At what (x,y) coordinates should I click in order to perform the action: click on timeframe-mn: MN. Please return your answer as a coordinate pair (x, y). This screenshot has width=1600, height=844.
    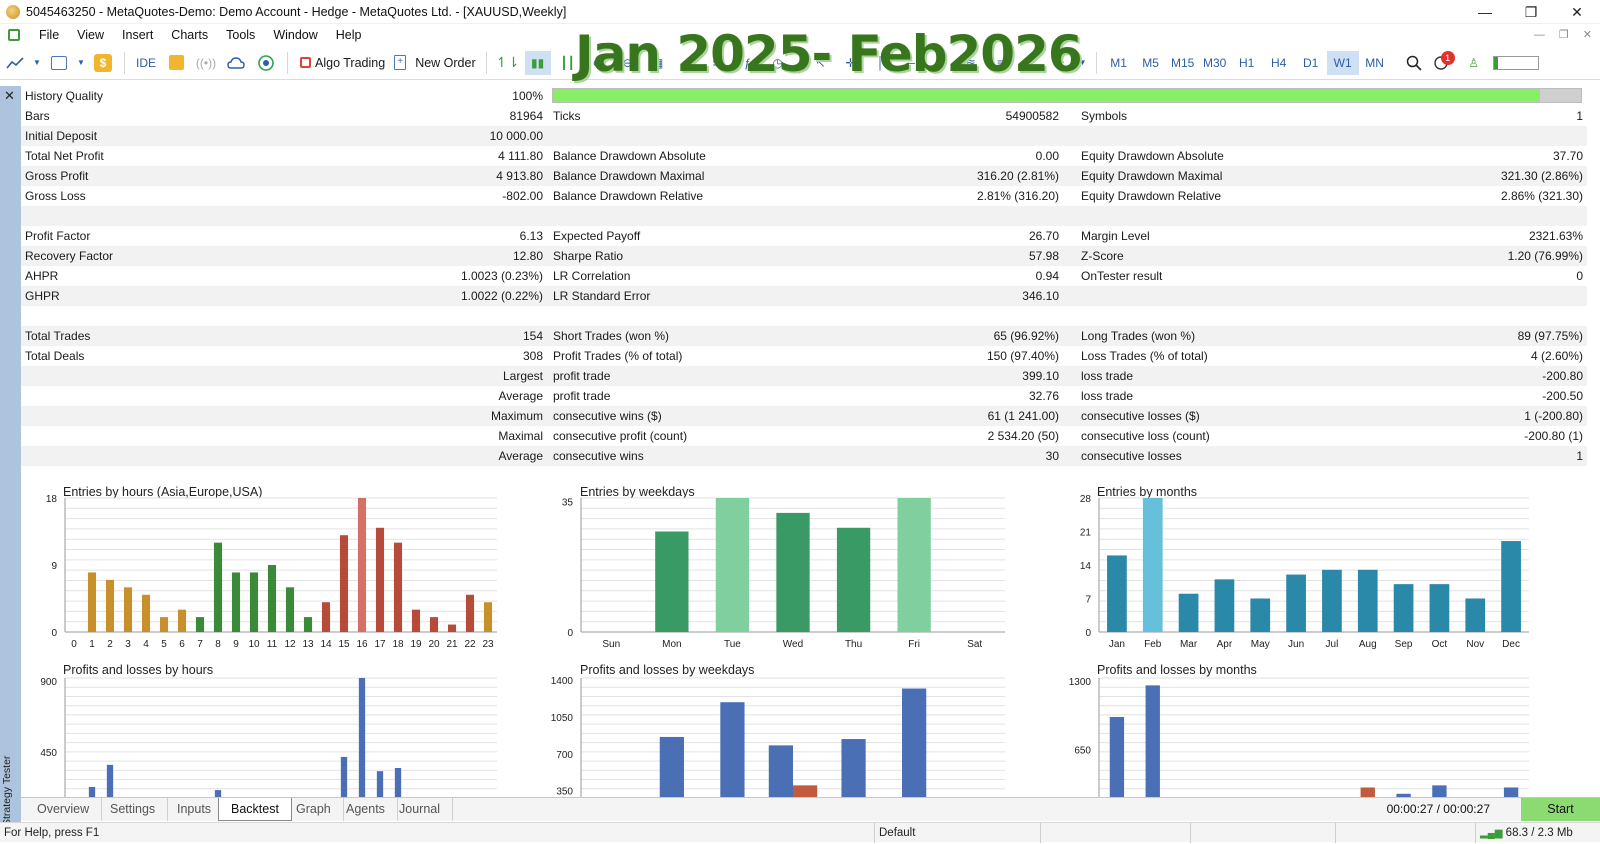
    Looking at the image, I should click on (1375, 63).